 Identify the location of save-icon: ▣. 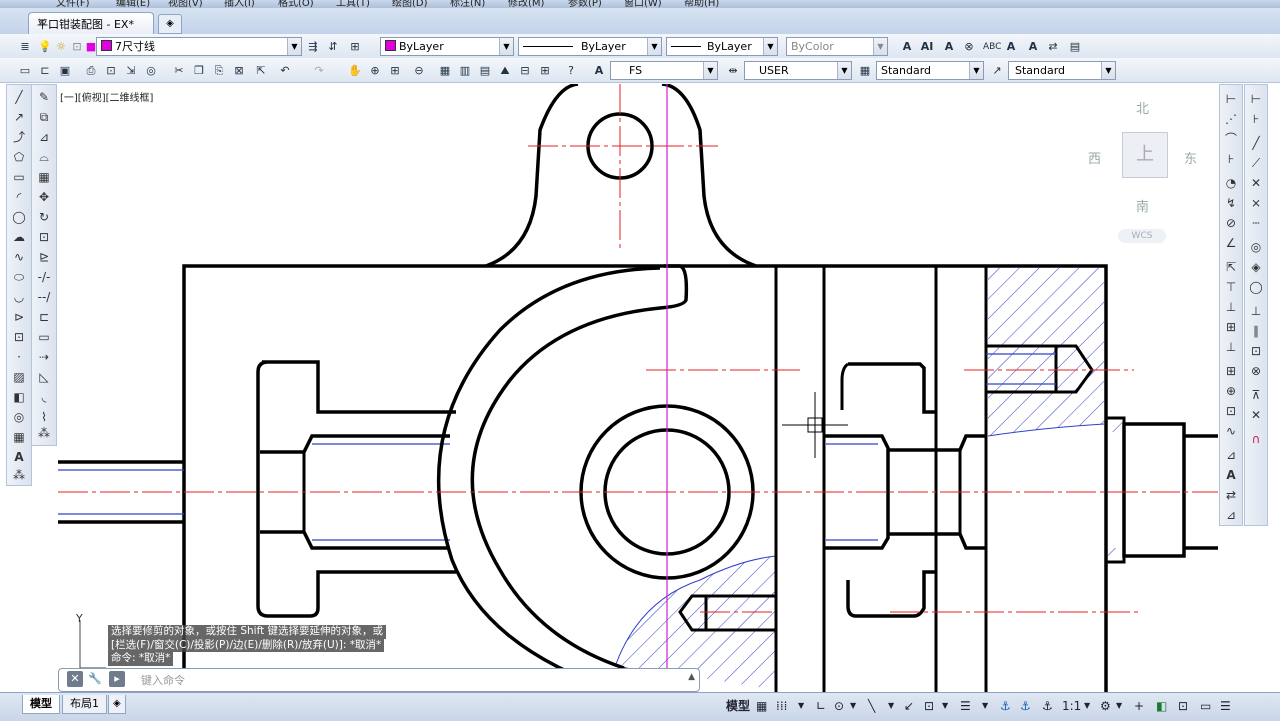
(65, 71).